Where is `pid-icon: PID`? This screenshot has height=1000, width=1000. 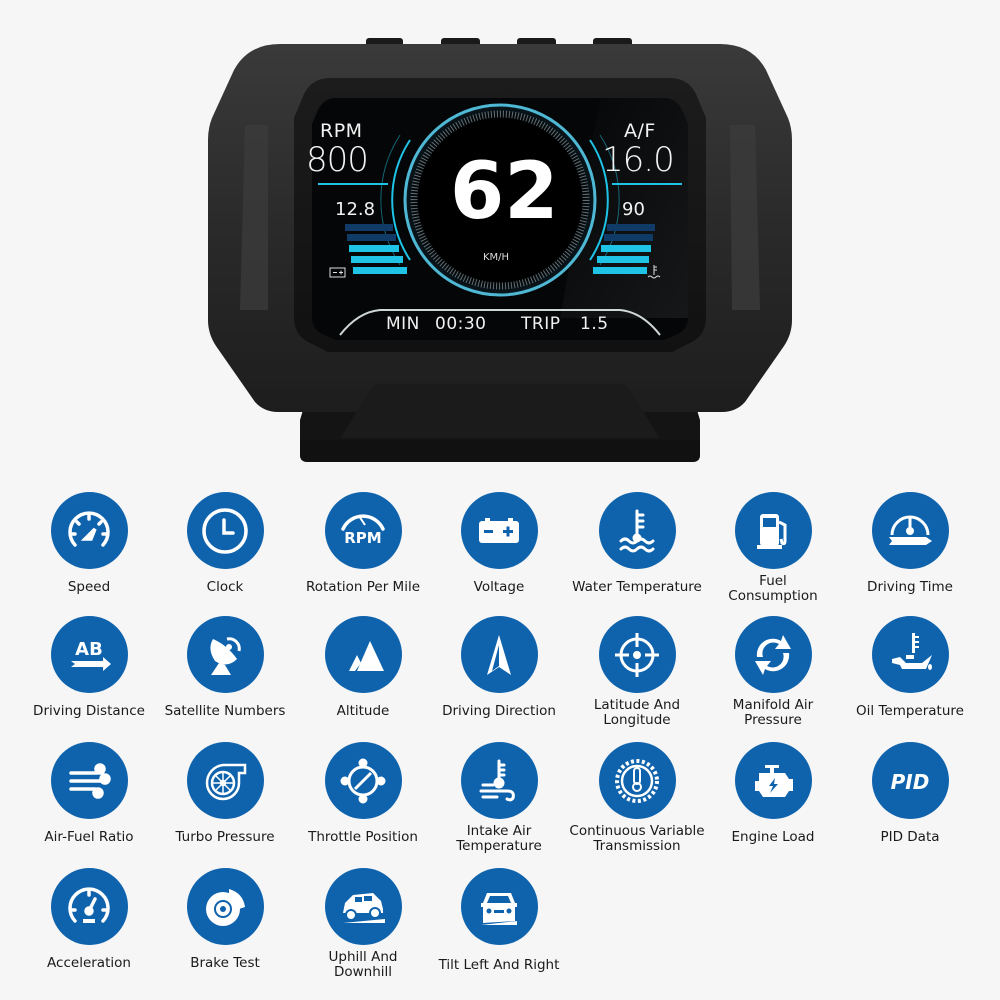
pid-icon: PID is located at coordinates (910, 780).